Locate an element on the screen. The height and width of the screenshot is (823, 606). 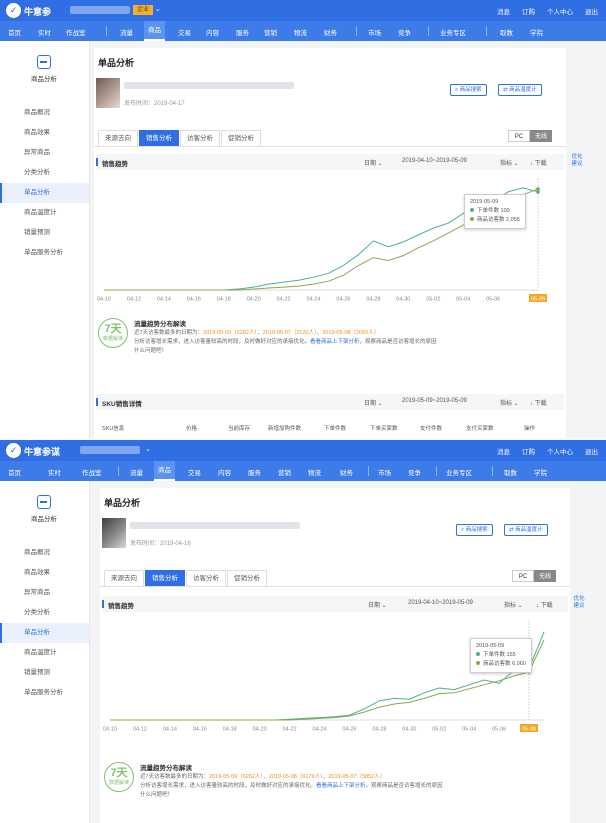
tab-sales-2: 销售分析 is located at coordinates (165, 578).